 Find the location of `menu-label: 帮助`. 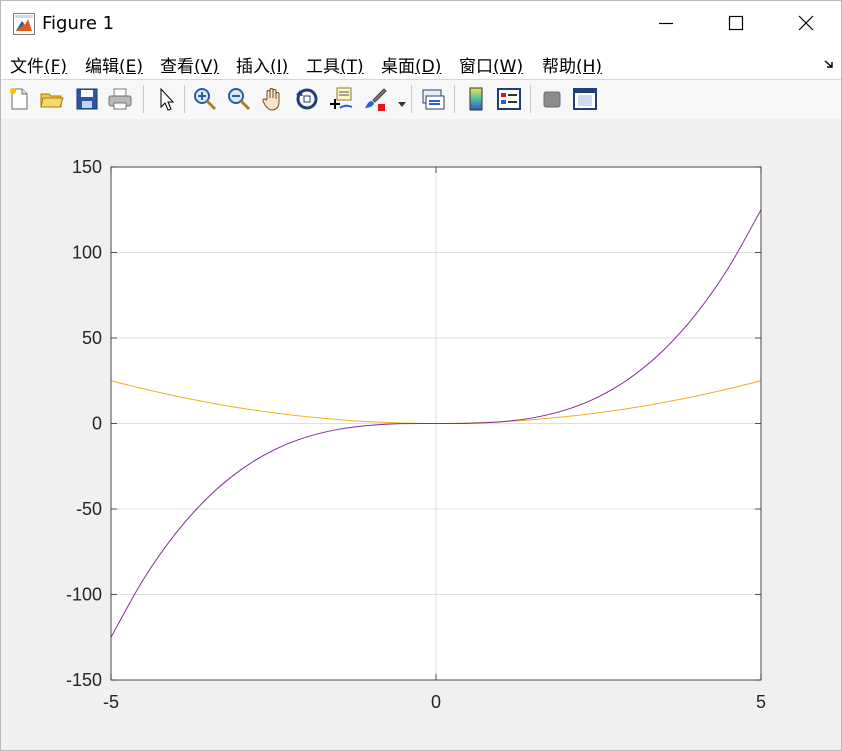

menu-label: 帮助 is located at coordinates (559, 67).